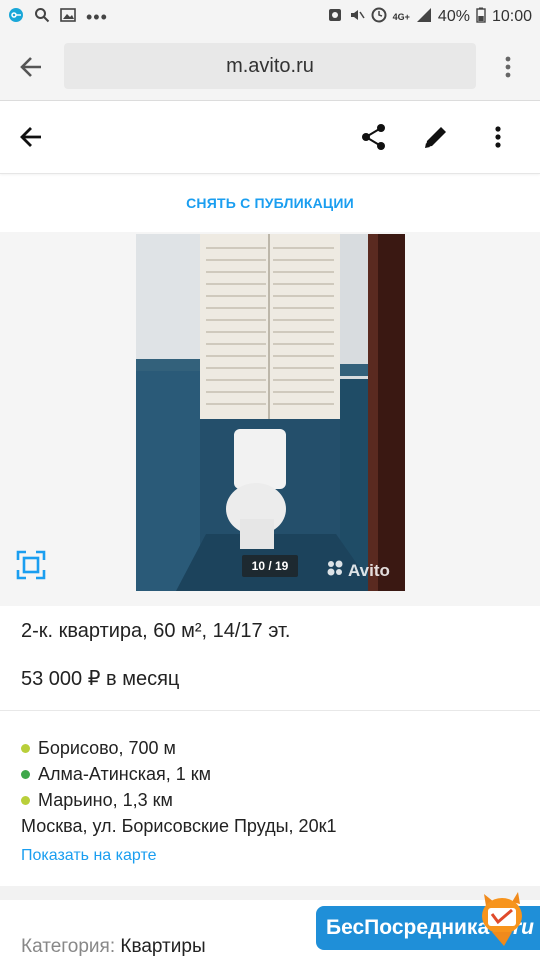 This screenshot has width=540, height=960. What do you see at coordinates (88, 856) in the screenshot?
I see `show-on-map-link: Показать на карте` at bounding box center [88, 856].